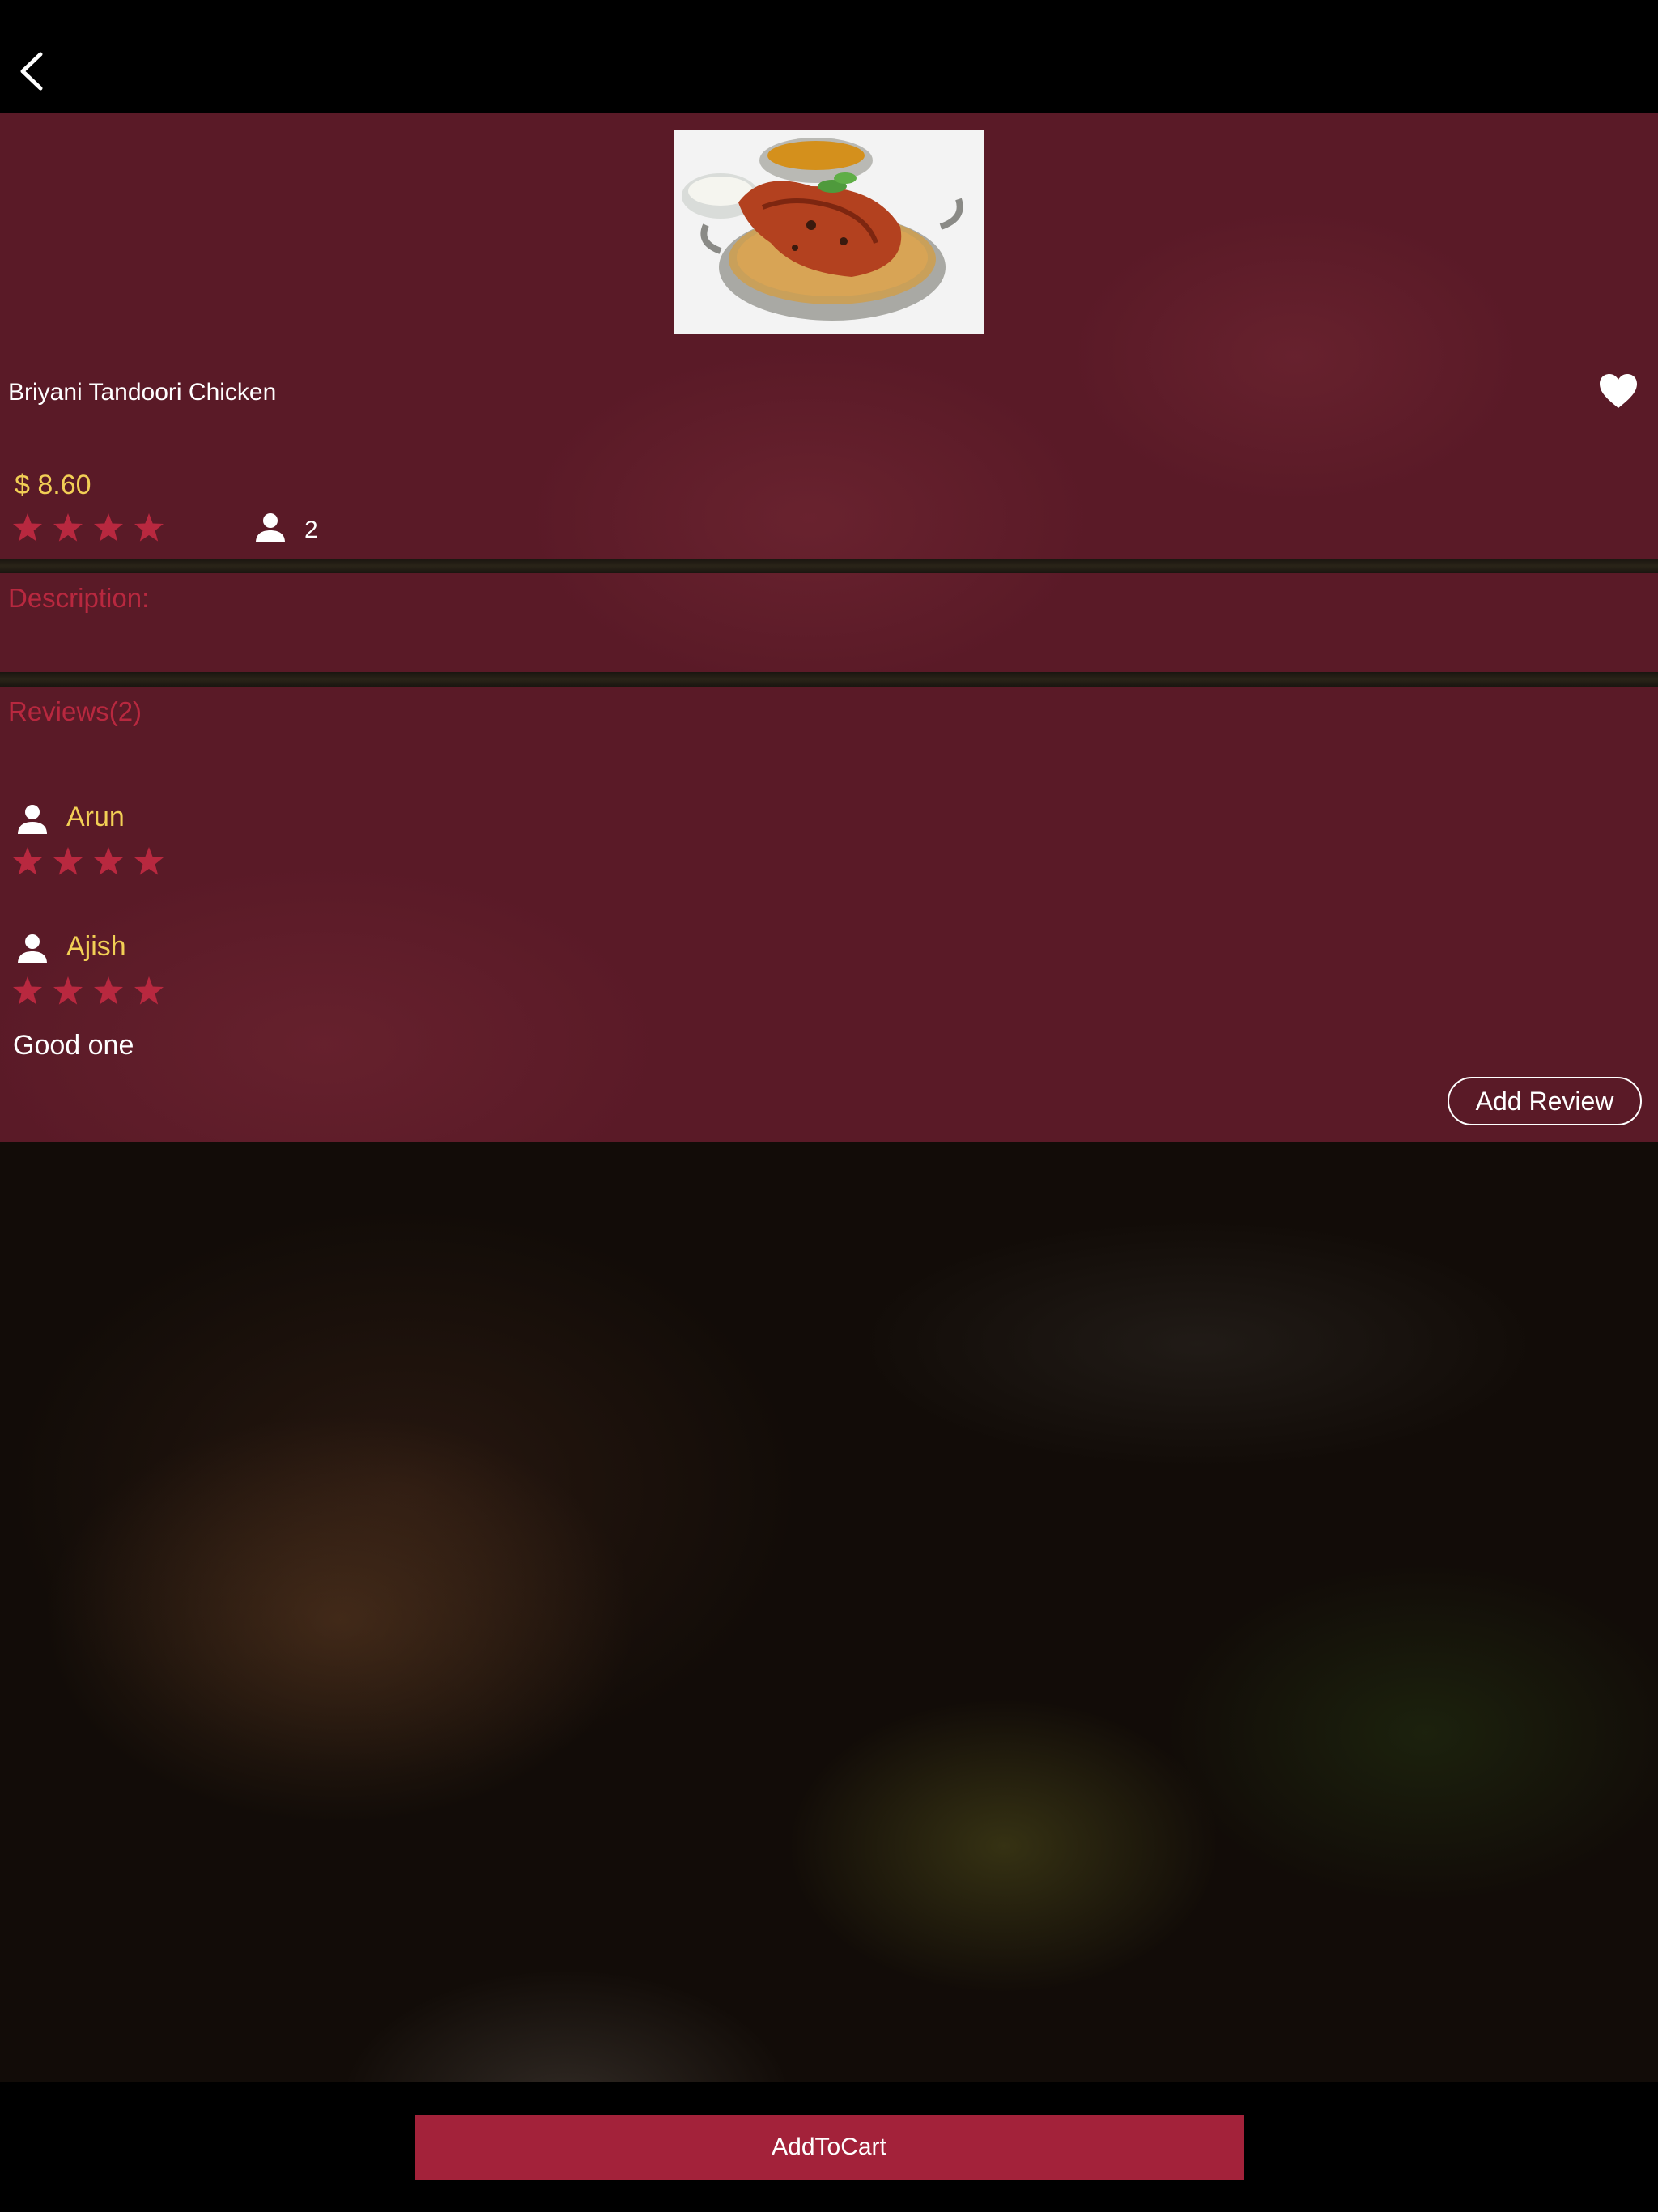  I want to click on serves-count: 2, so click(311, 530).